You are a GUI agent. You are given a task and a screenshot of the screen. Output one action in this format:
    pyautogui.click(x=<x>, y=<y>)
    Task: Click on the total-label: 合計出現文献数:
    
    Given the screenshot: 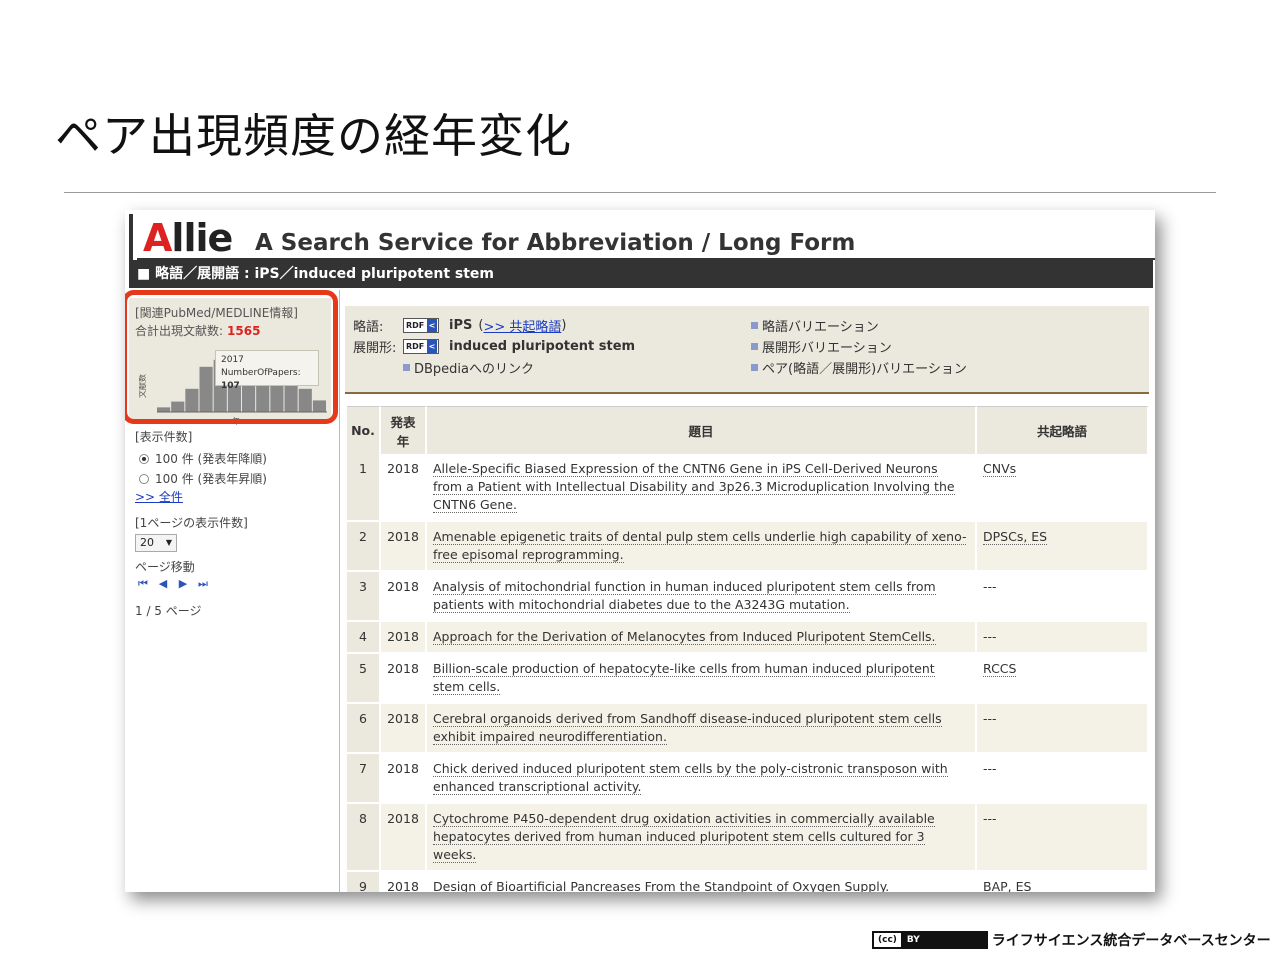 What is the action you would take?
    pyautogui.click(x=179, y=331)
    